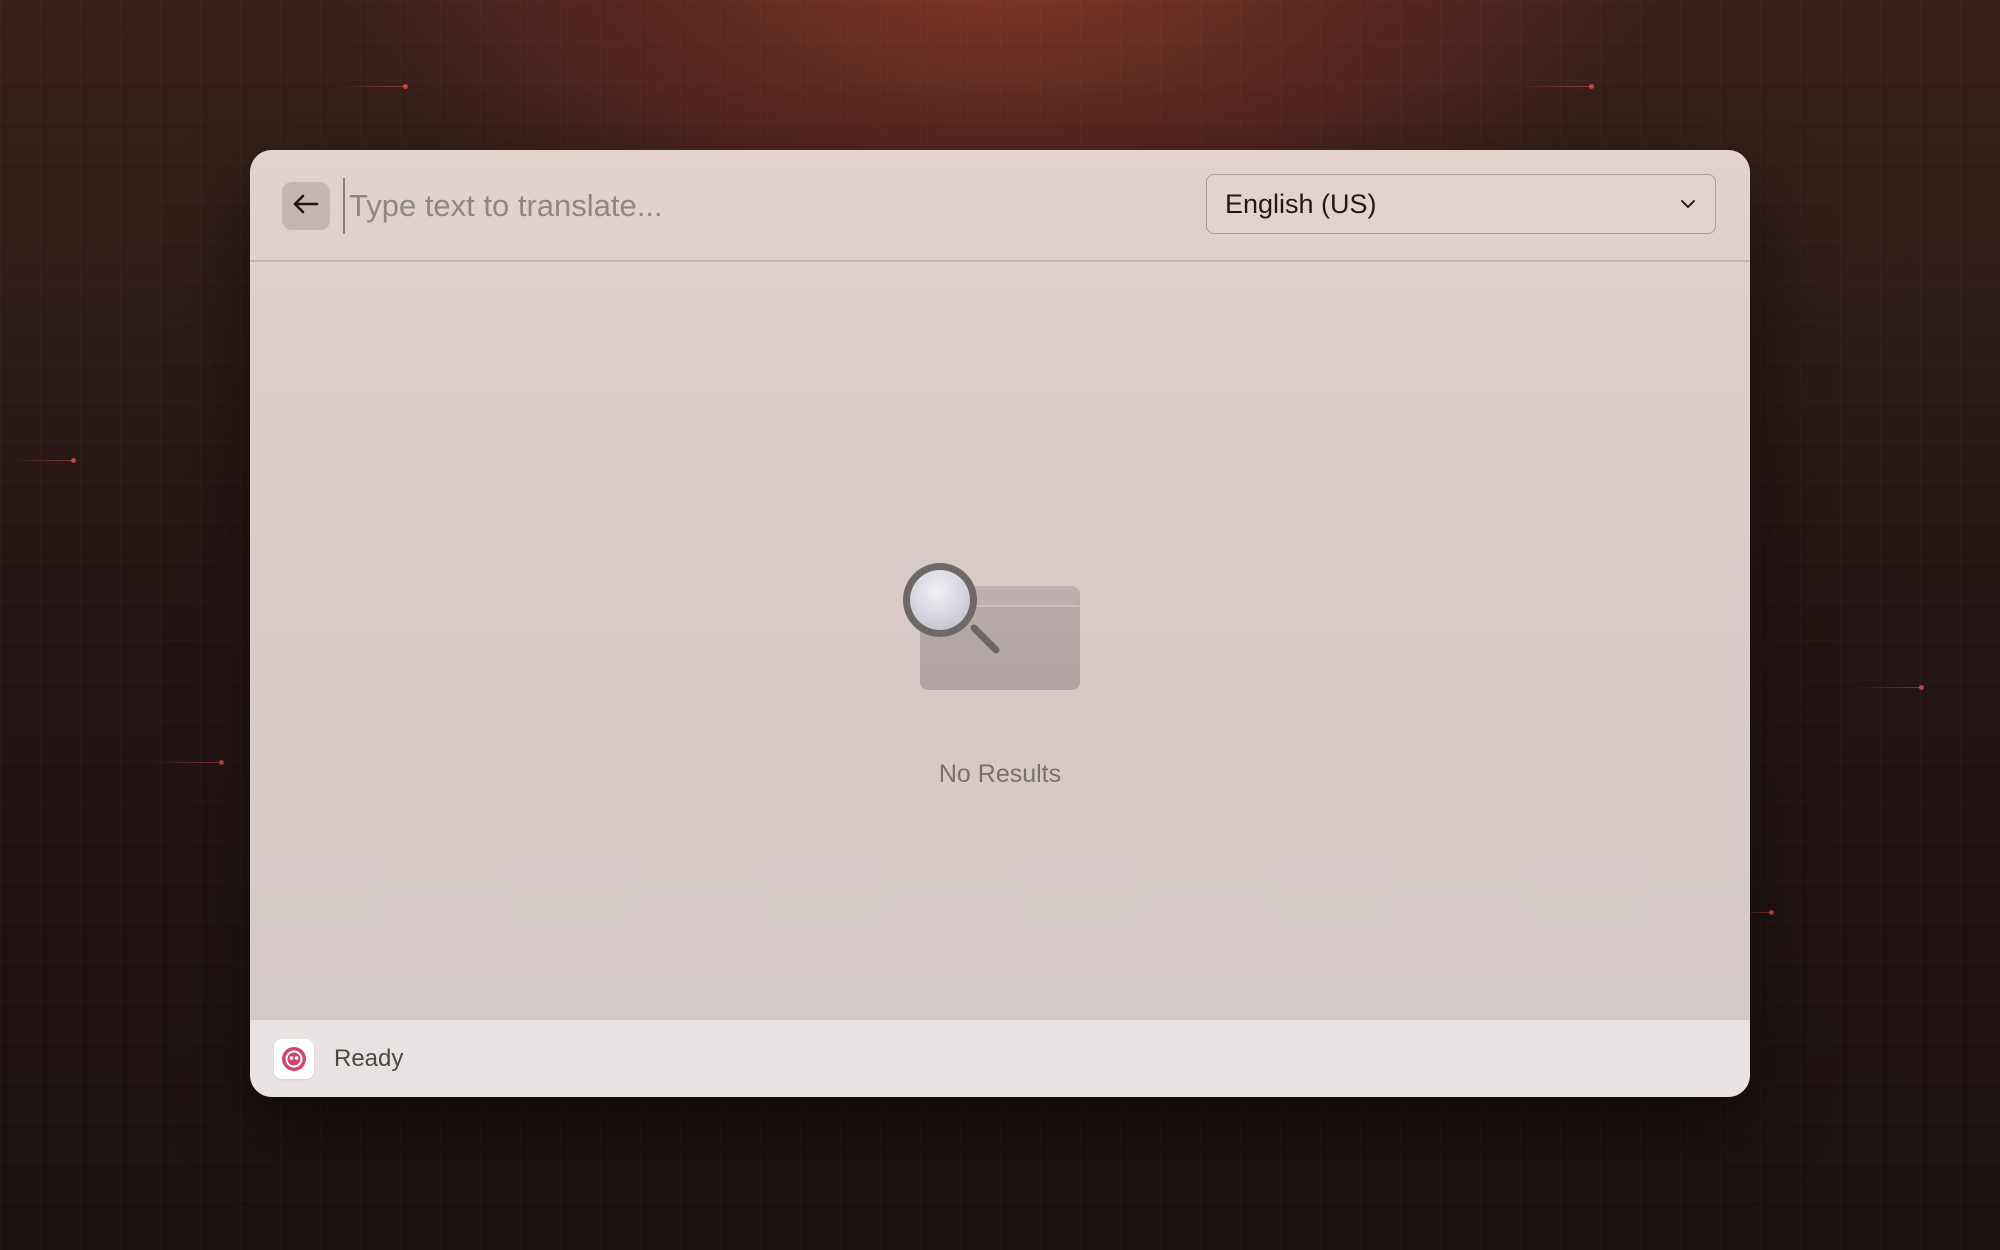 The image size is (2000, 1250). I want to click on status-text: Ready, so click(369, 1058).